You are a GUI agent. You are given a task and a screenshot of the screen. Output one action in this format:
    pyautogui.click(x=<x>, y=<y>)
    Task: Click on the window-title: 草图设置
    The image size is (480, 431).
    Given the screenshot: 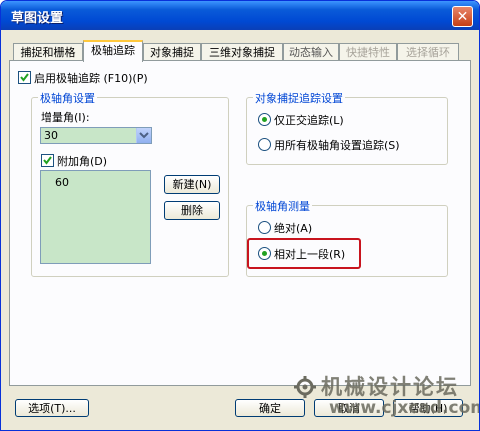 What is the action you would take?
    pyautogui.click(x=37, y=18)
    